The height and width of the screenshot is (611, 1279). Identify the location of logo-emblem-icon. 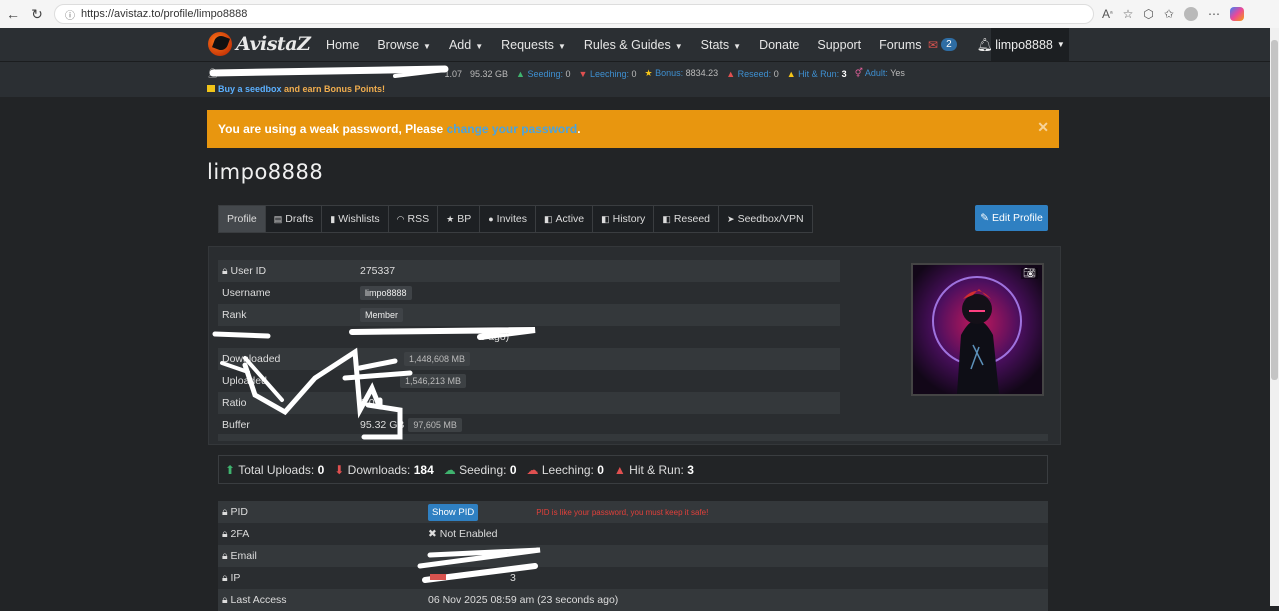
(220, 44).